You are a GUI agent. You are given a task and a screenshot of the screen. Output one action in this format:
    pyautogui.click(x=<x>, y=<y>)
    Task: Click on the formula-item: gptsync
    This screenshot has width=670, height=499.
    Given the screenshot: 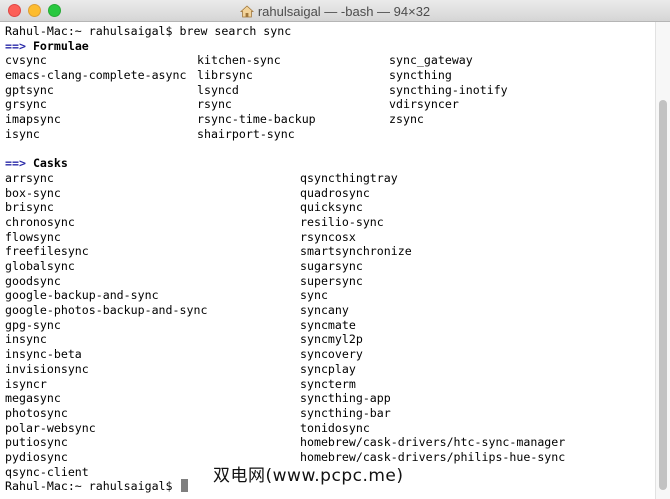 What is the action you would take?
    pyautogui.click(x=29, y=89)
    